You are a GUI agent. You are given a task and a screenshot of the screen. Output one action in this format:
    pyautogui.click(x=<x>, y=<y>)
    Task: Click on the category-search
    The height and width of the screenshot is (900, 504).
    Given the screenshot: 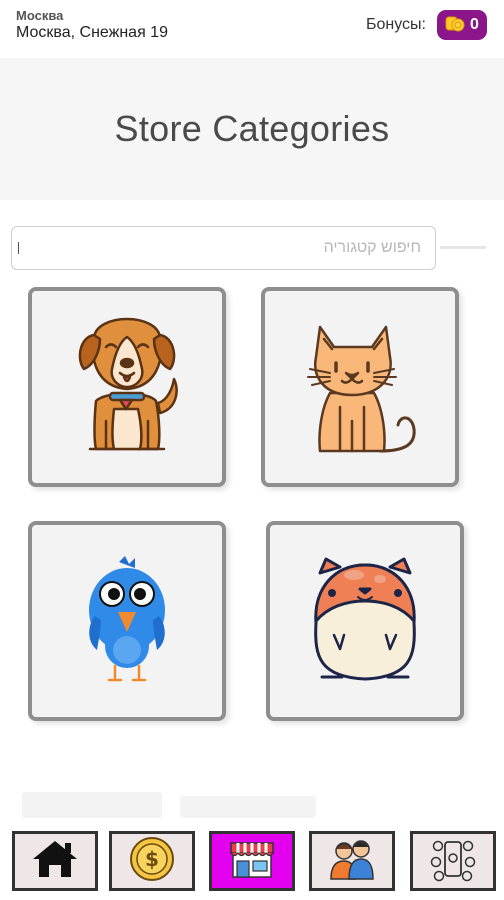 What is the action you would take?
    pyautogui.click(x=223, y=248)
    